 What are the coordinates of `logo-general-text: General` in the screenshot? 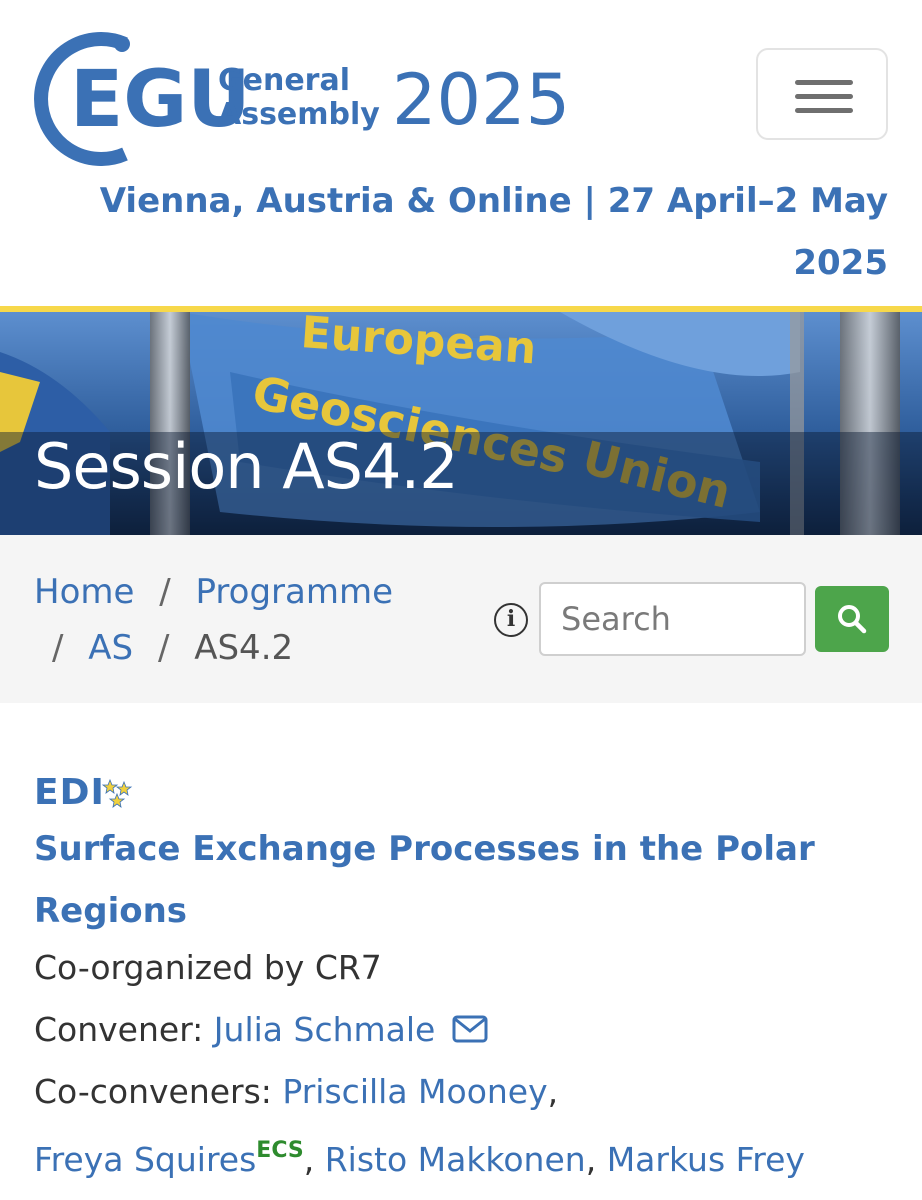 It's located at (284, 80).